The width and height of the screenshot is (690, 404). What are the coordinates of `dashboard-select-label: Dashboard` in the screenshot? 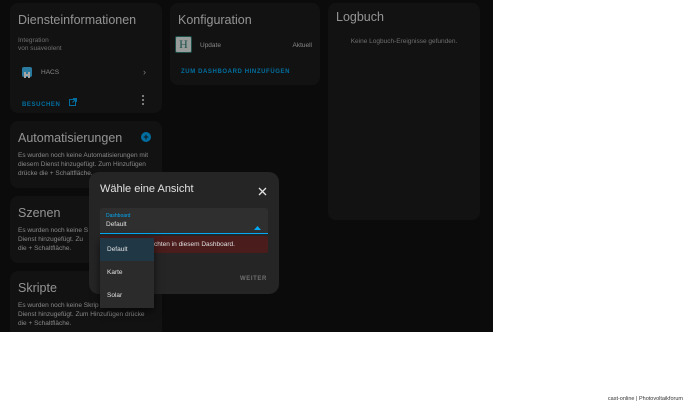 It's located at (118, 216).